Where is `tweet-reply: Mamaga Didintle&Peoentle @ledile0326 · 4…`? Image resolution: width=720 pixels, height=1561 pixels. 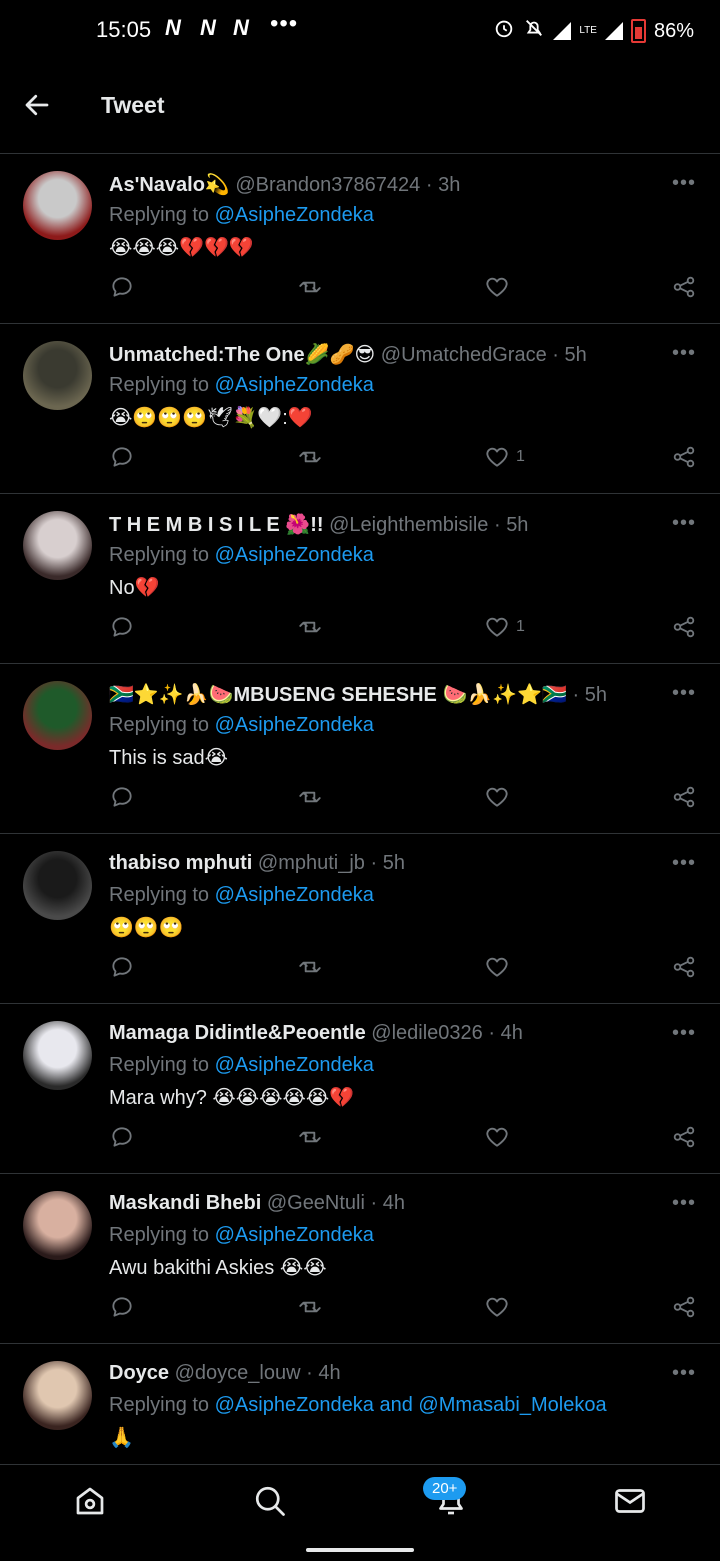 tweet-reply: Mamaga Didintle&Peoentle @ledile0326 · 4… is located at coordinates (360, 1089).